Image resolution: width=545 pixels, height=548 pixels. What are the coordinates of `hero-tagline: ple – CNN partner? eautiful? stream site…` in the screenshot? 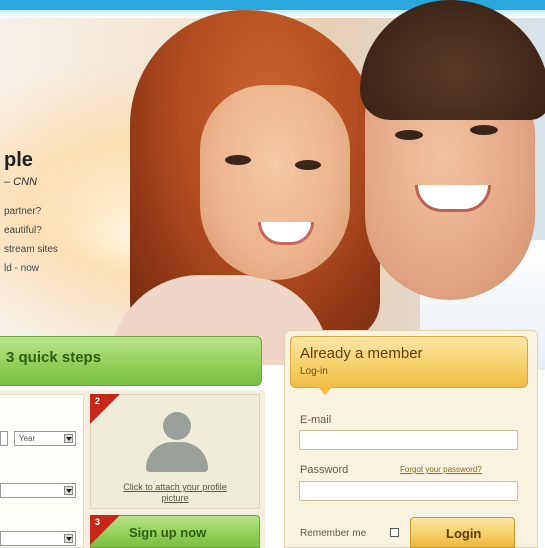 It's located at (31, 214).